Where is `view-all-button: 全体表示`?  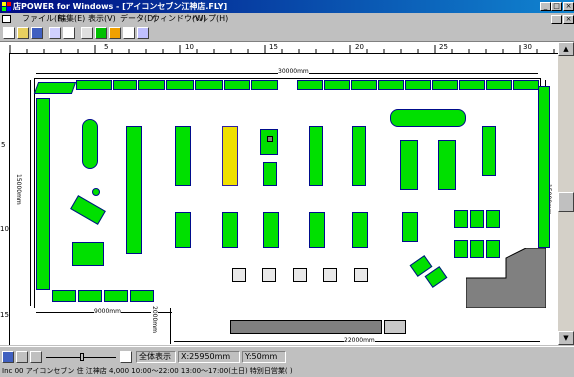
view-all-button: 全体表示 is located at coordinates (156, 357).